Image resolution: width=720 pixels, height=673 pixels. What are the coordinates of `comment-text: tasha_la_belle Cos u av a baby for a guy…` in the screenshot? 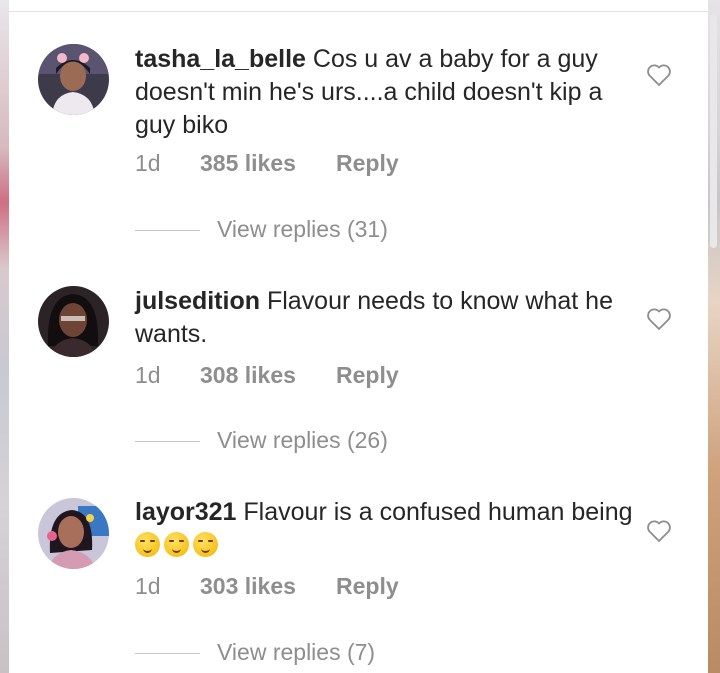 It's located at (385, 92).